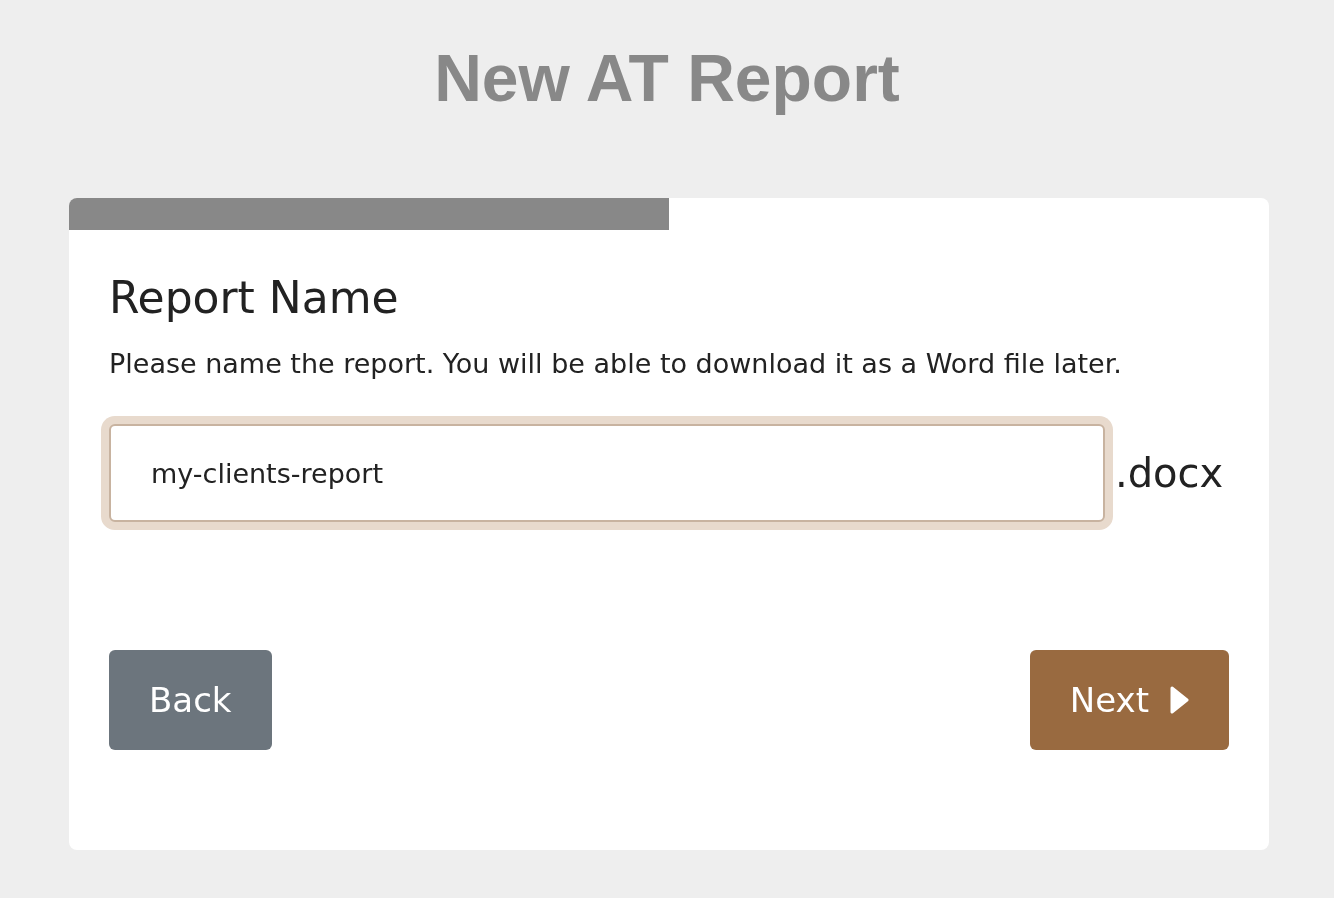  What do you see at coordinates (190, 700) in the screenshot?
I see `back-button: Back` at bounding box center [190, 700].